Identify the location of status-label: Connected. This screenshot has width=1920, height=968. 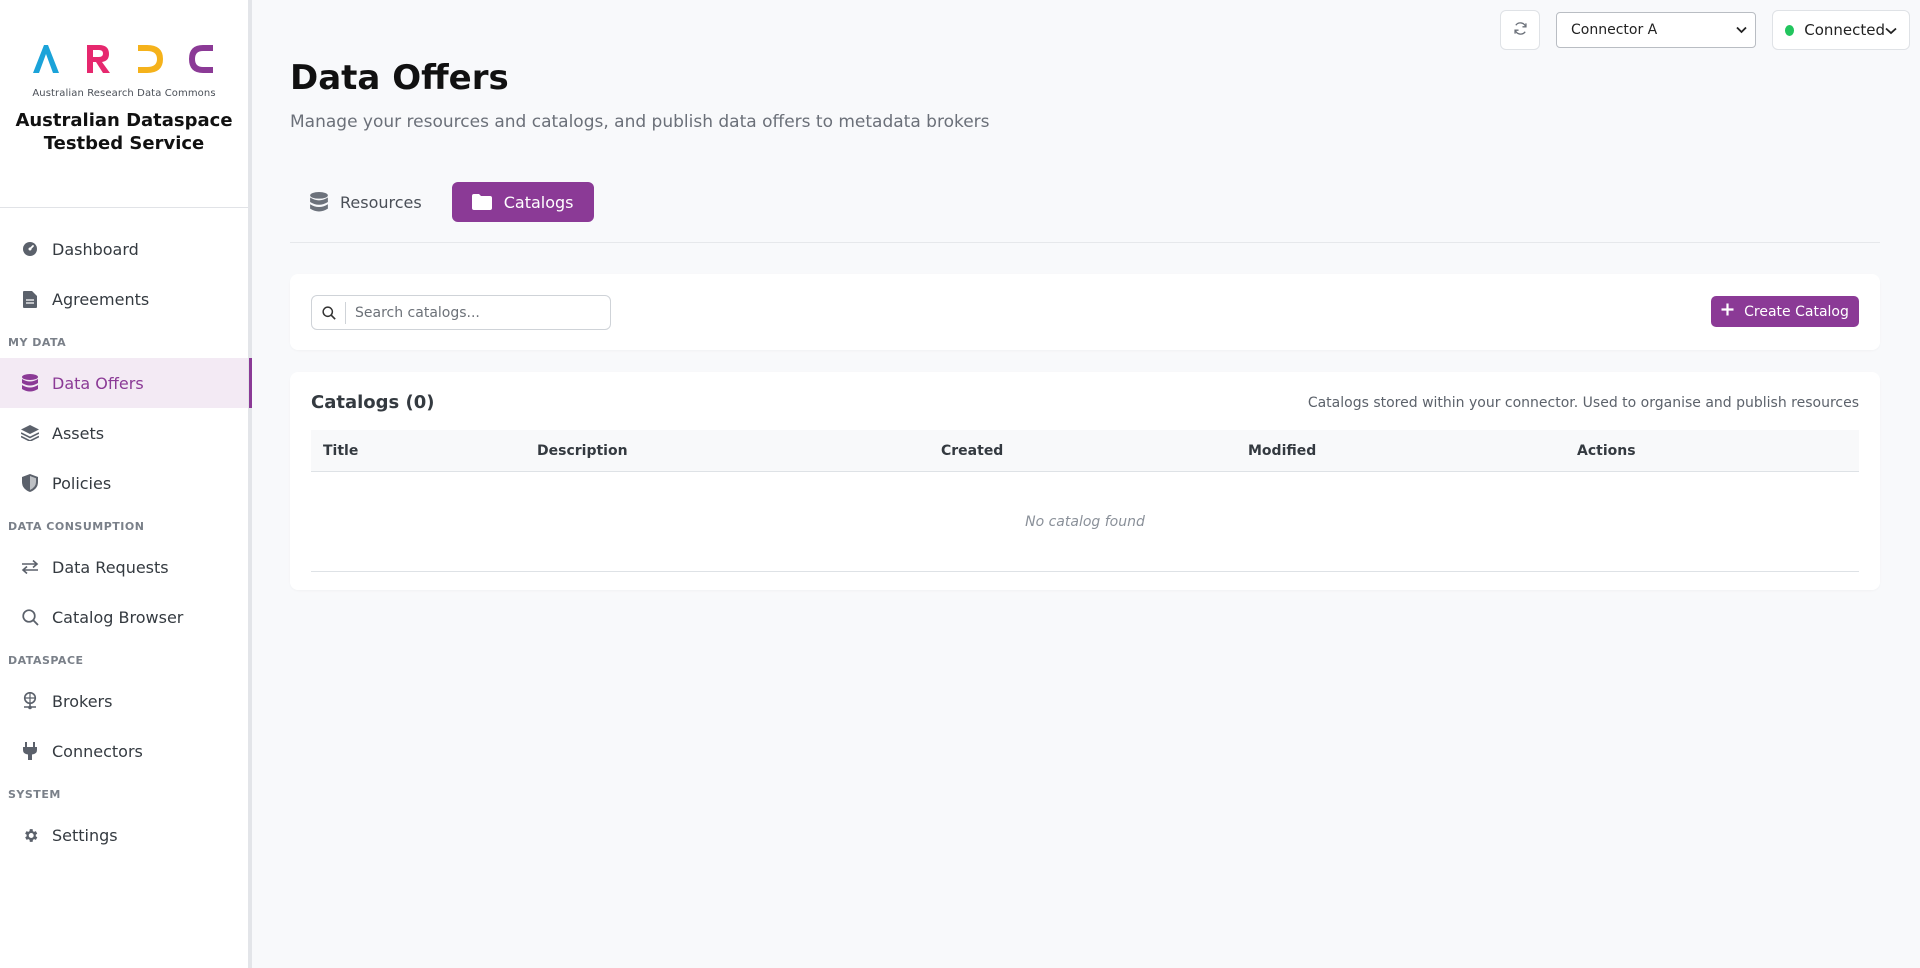
(1844, 30).